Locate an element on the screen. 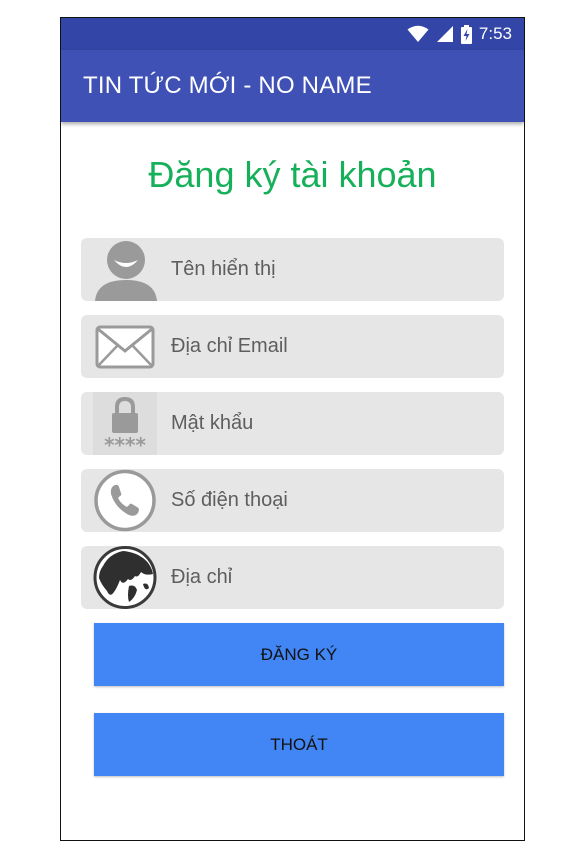 This screenshot has height=859, width=584. address-placeholder: Địa chỉ is located at coordinates (202, 577).